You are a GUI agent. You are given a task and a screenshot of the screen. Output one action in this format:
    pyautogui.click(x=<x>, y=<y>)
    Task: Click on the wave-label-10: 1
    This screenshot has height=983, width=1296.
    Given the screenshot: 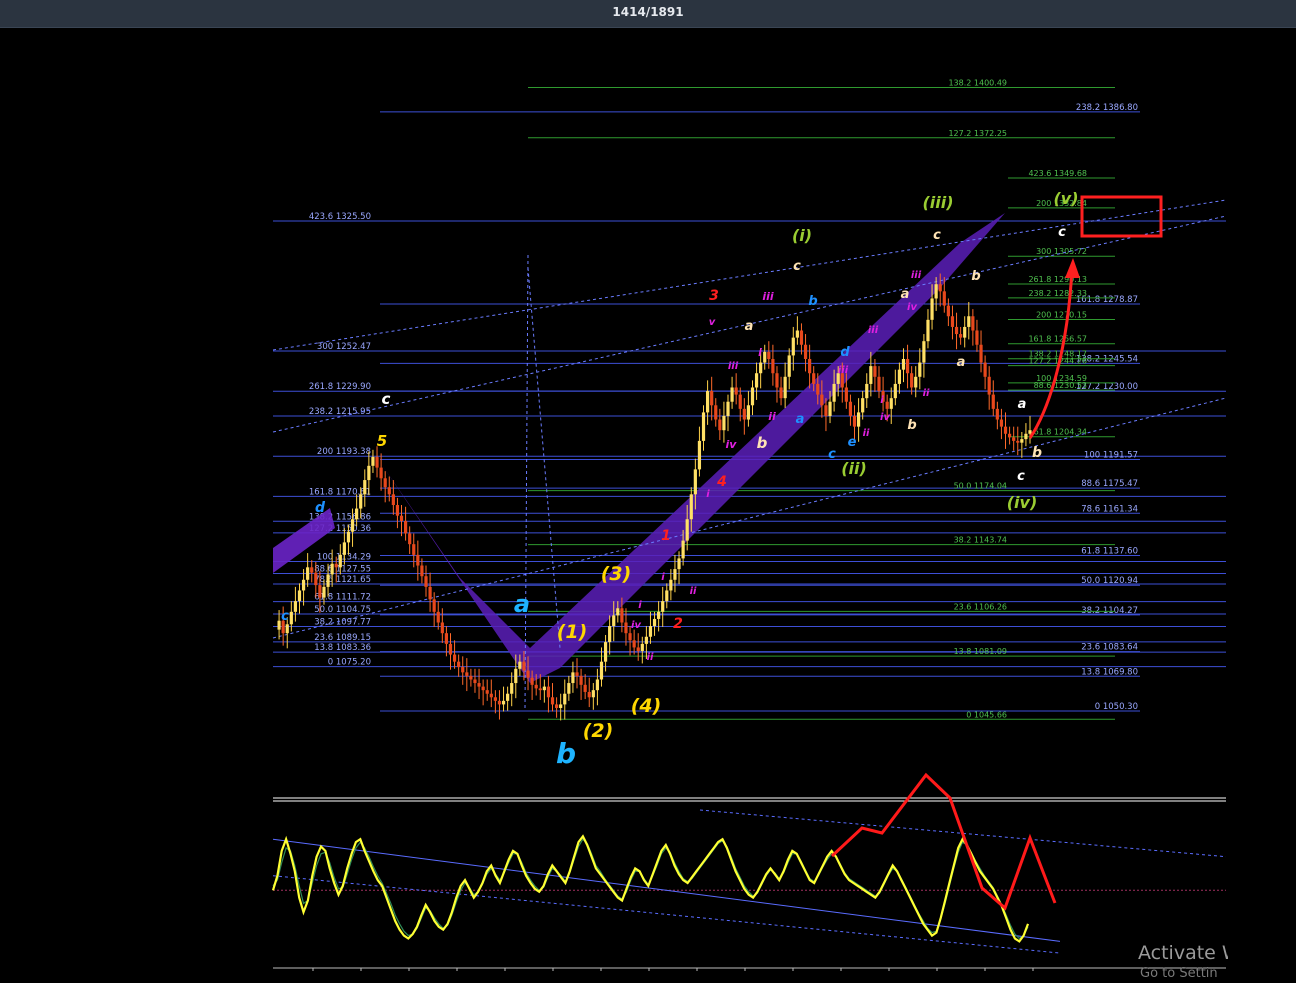 What is the action you would take?
    pyautogui.click(x=666, y=536)
    